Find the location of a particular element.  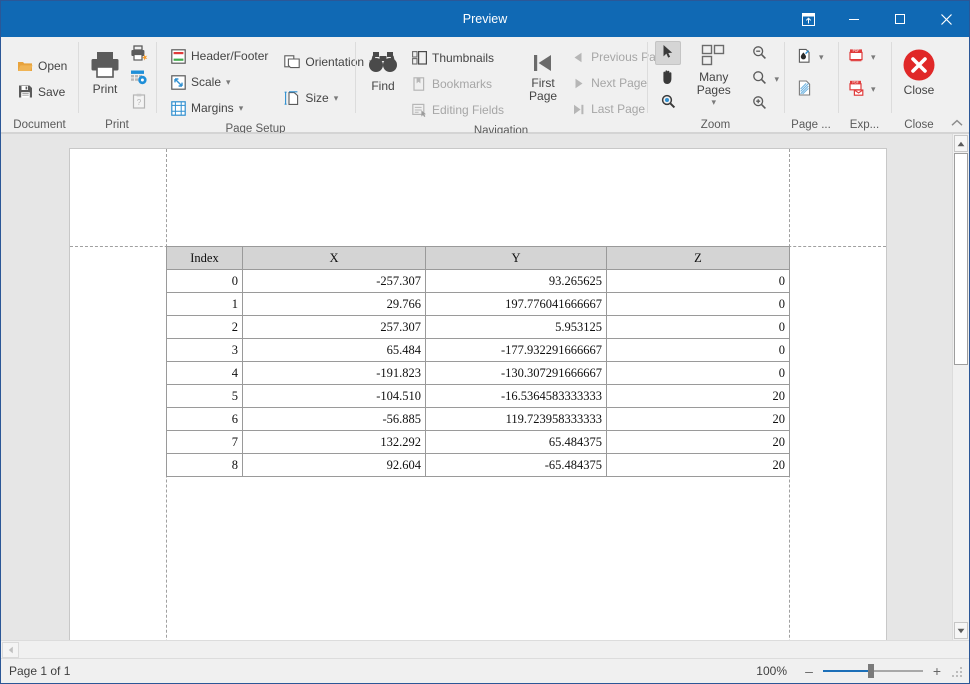

resize-grip-icon is located at coordinates (958, 671).